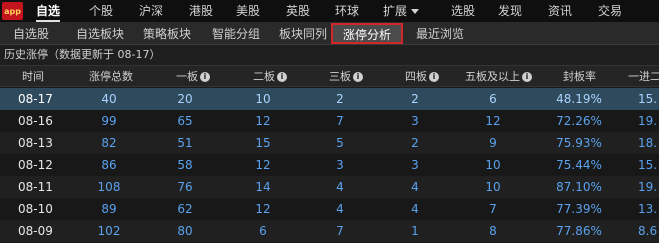  Describe the element at coordinates (493, 209) in the screenshot. I see `cell-board5plus: 7` at that location.